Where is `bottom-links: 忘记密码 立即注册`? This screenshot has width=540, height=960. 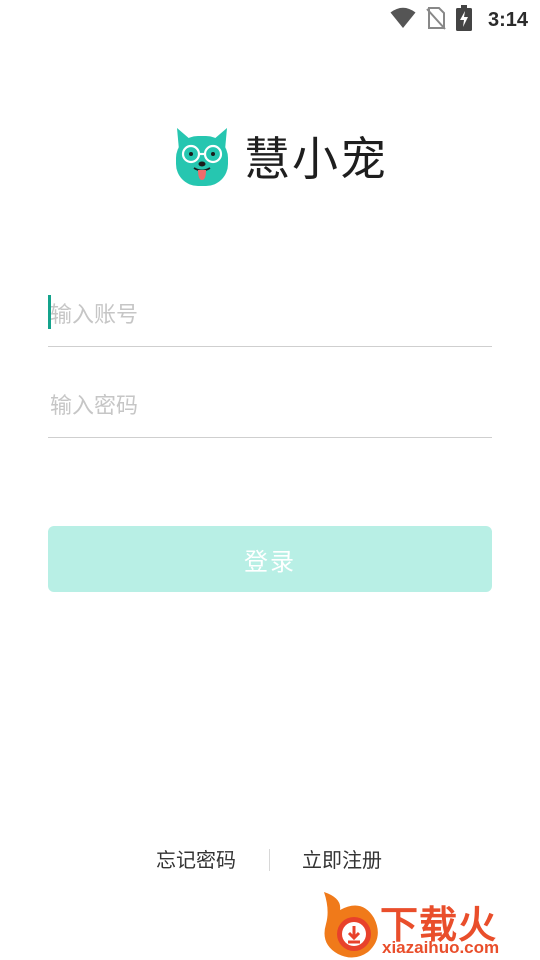 bottom-links: 忘记密码 立即注册 is located at coordinates (270, 860).